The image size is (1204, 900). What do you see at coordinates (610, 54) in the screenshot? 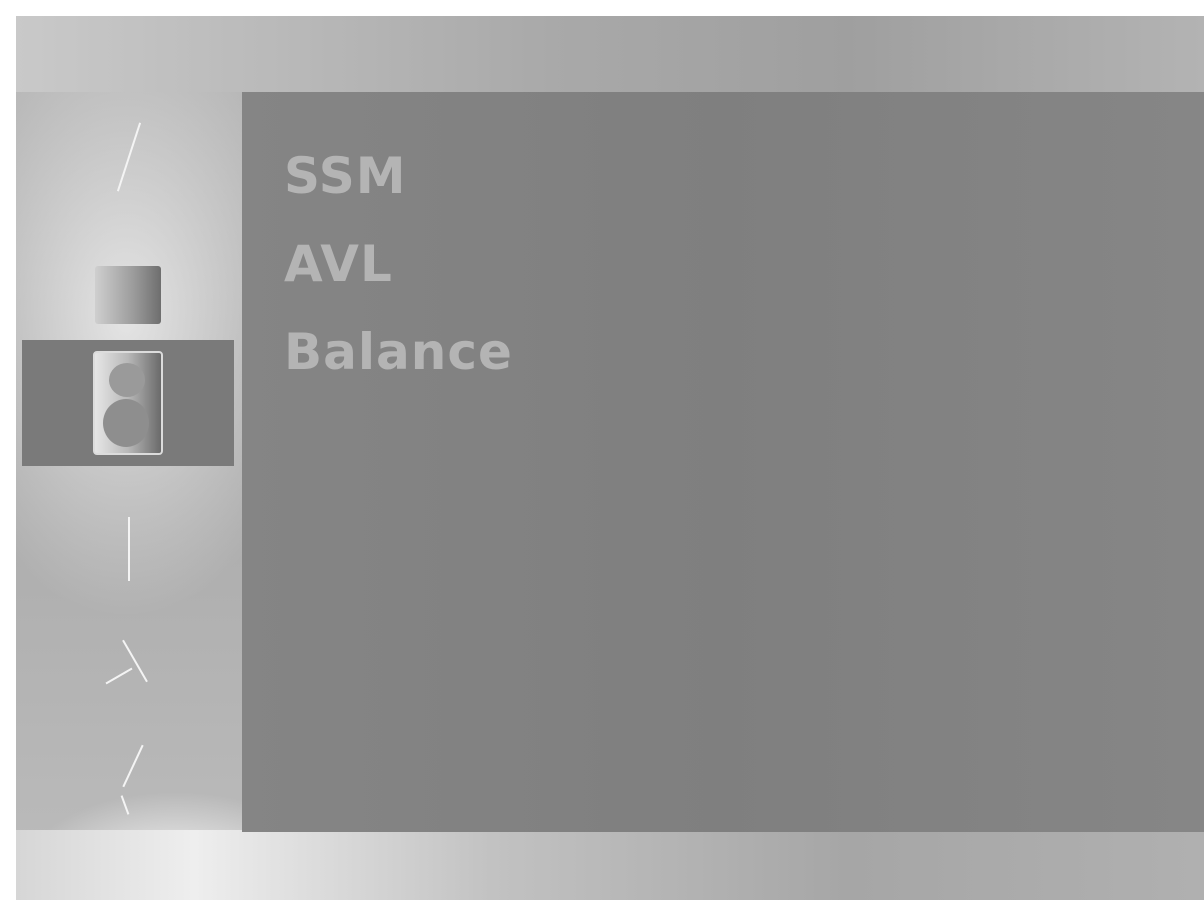
I see `top-band` at bounding box center [610, 54].